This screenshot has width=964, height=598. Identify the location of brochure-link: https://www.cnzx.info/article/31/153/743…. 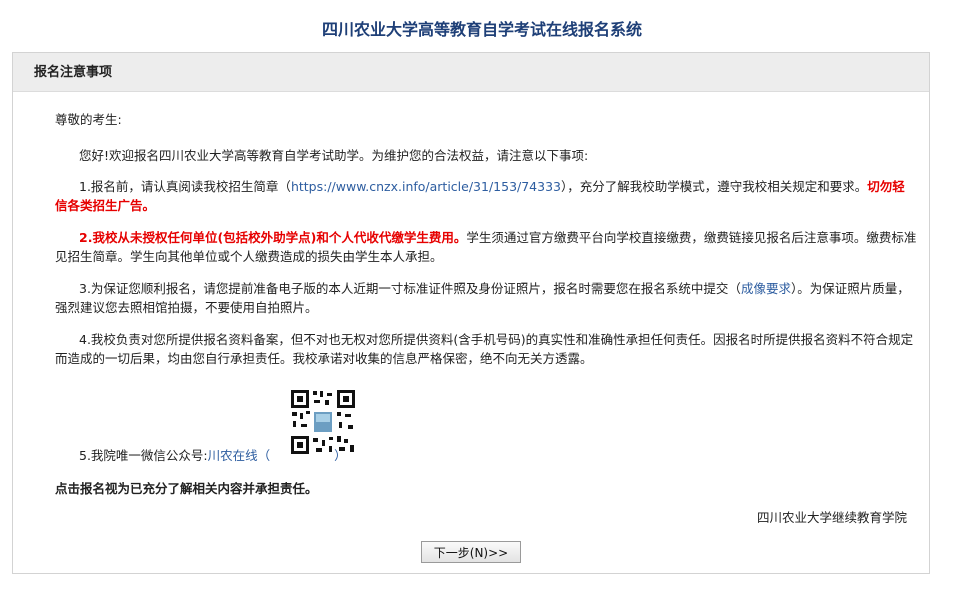
(426, 186).